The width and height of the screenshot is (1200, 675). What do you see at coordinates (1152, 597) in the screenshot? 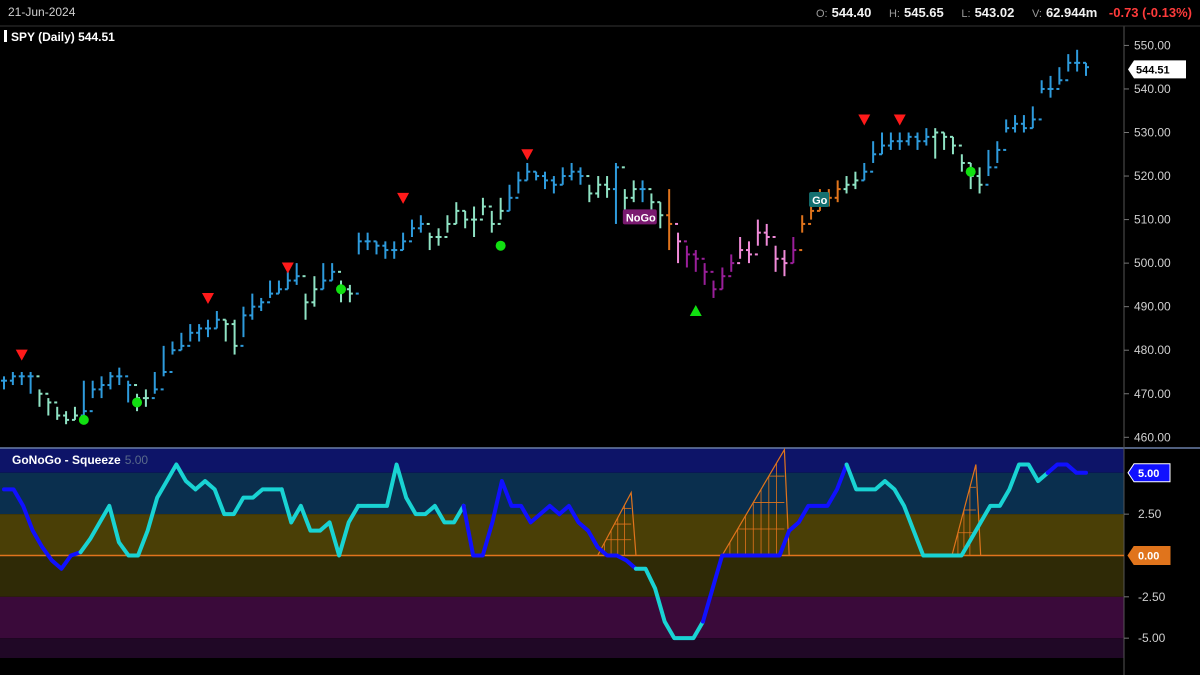
I see `osc-tick-label: -2.50` at bounding box center [1152, 597].